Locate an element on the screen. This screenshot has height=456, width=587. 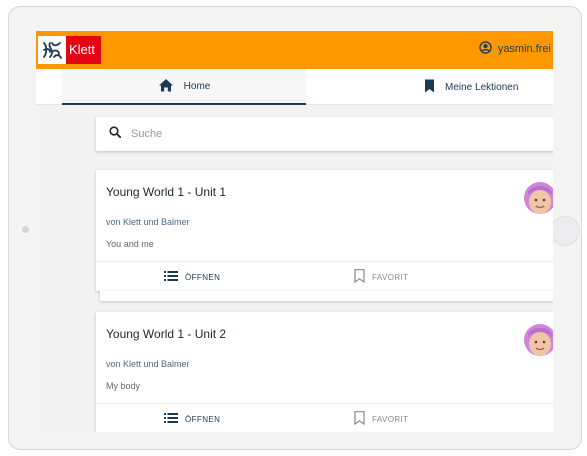
search-icon is located at coordinates (115, 134).